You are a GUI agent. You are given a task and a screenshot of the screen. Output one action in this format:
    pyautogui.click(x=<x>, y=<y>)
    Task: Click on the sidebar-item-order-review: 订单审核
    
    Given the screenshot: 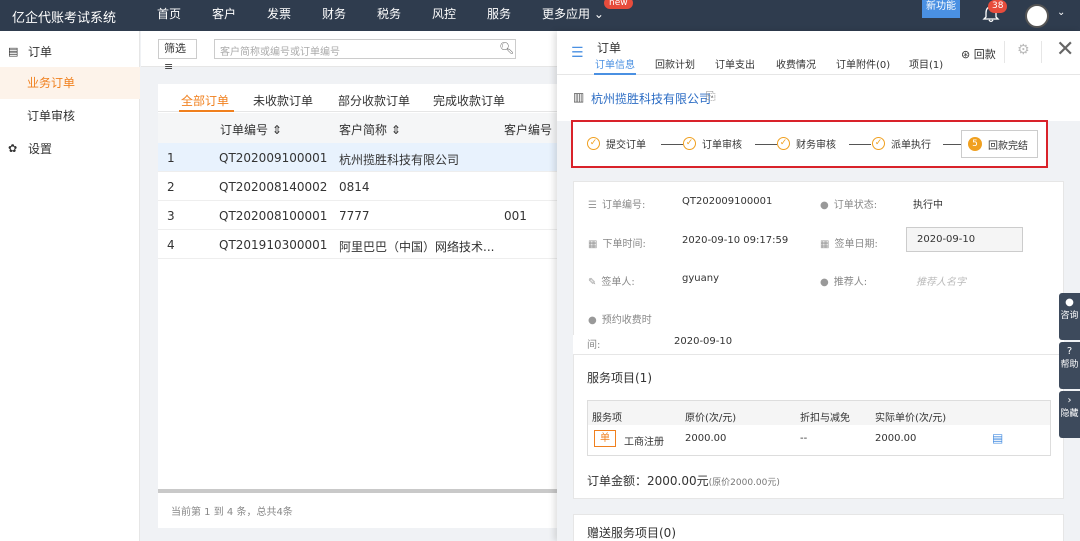 What is the action you would take?
    pyautogui.click(x=70, y=116)
    